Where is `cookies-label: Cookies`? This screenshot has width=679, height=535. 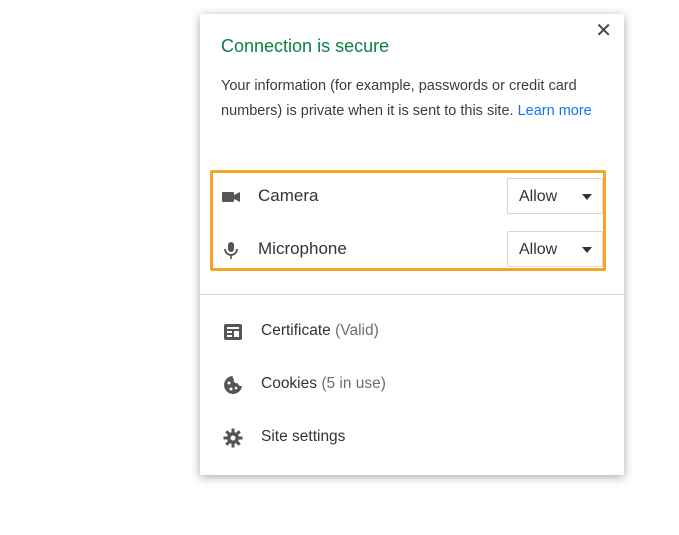 cookies-label: Cookies is located at coordinates (289, 383).